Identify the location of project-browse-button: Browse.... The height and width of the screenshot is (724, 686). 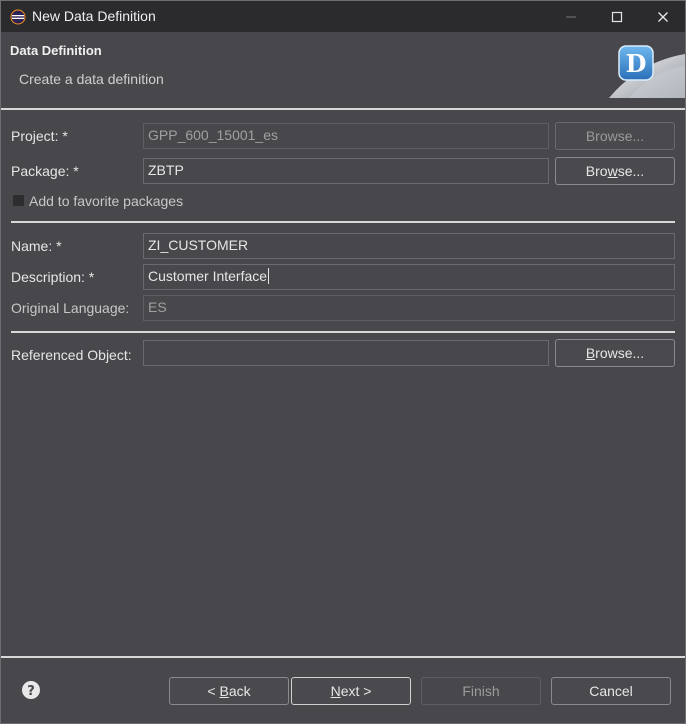
(615, 136).